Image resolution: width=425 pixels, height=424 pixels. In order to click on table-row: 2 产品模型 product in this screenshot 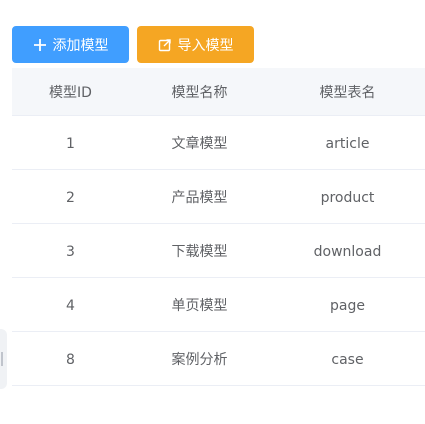, I will do `click(218, 197)`.